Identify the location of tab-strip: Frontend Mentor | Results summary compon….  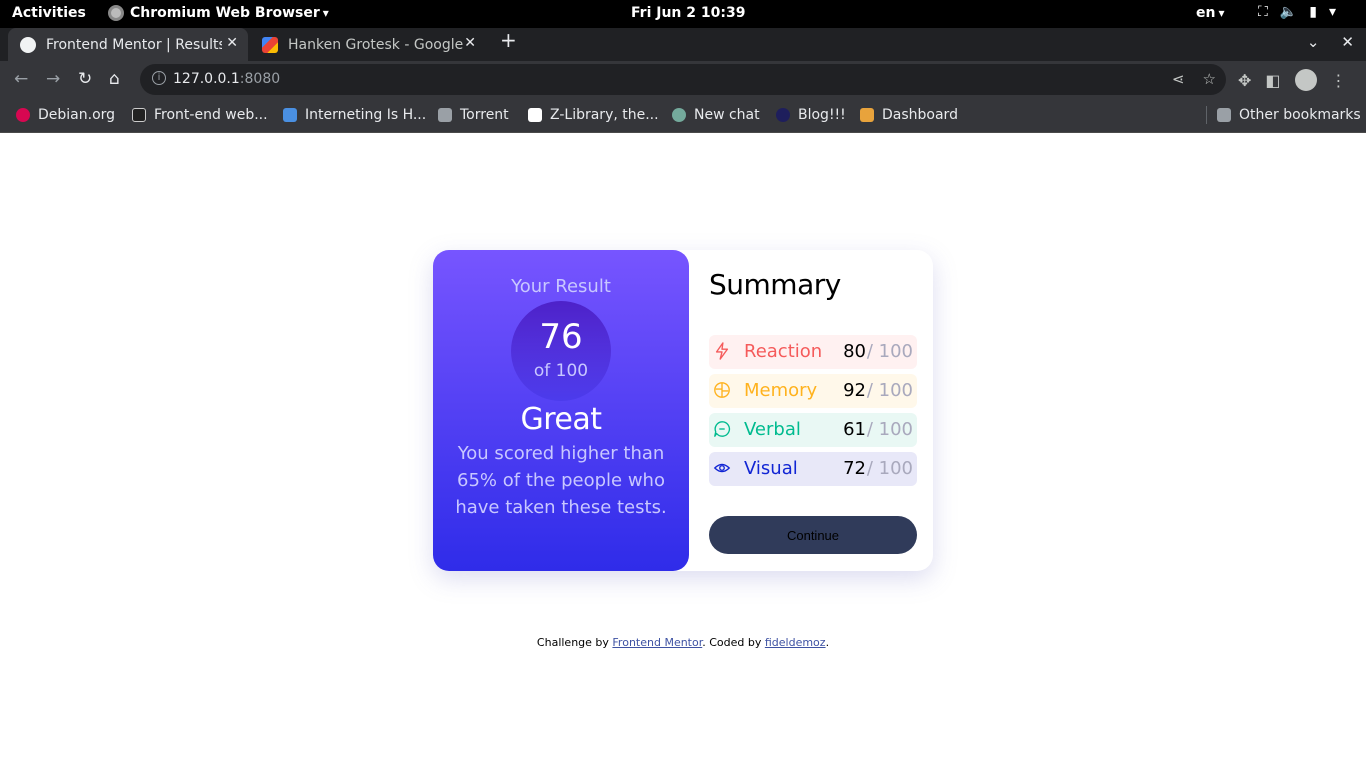
(683, 44).